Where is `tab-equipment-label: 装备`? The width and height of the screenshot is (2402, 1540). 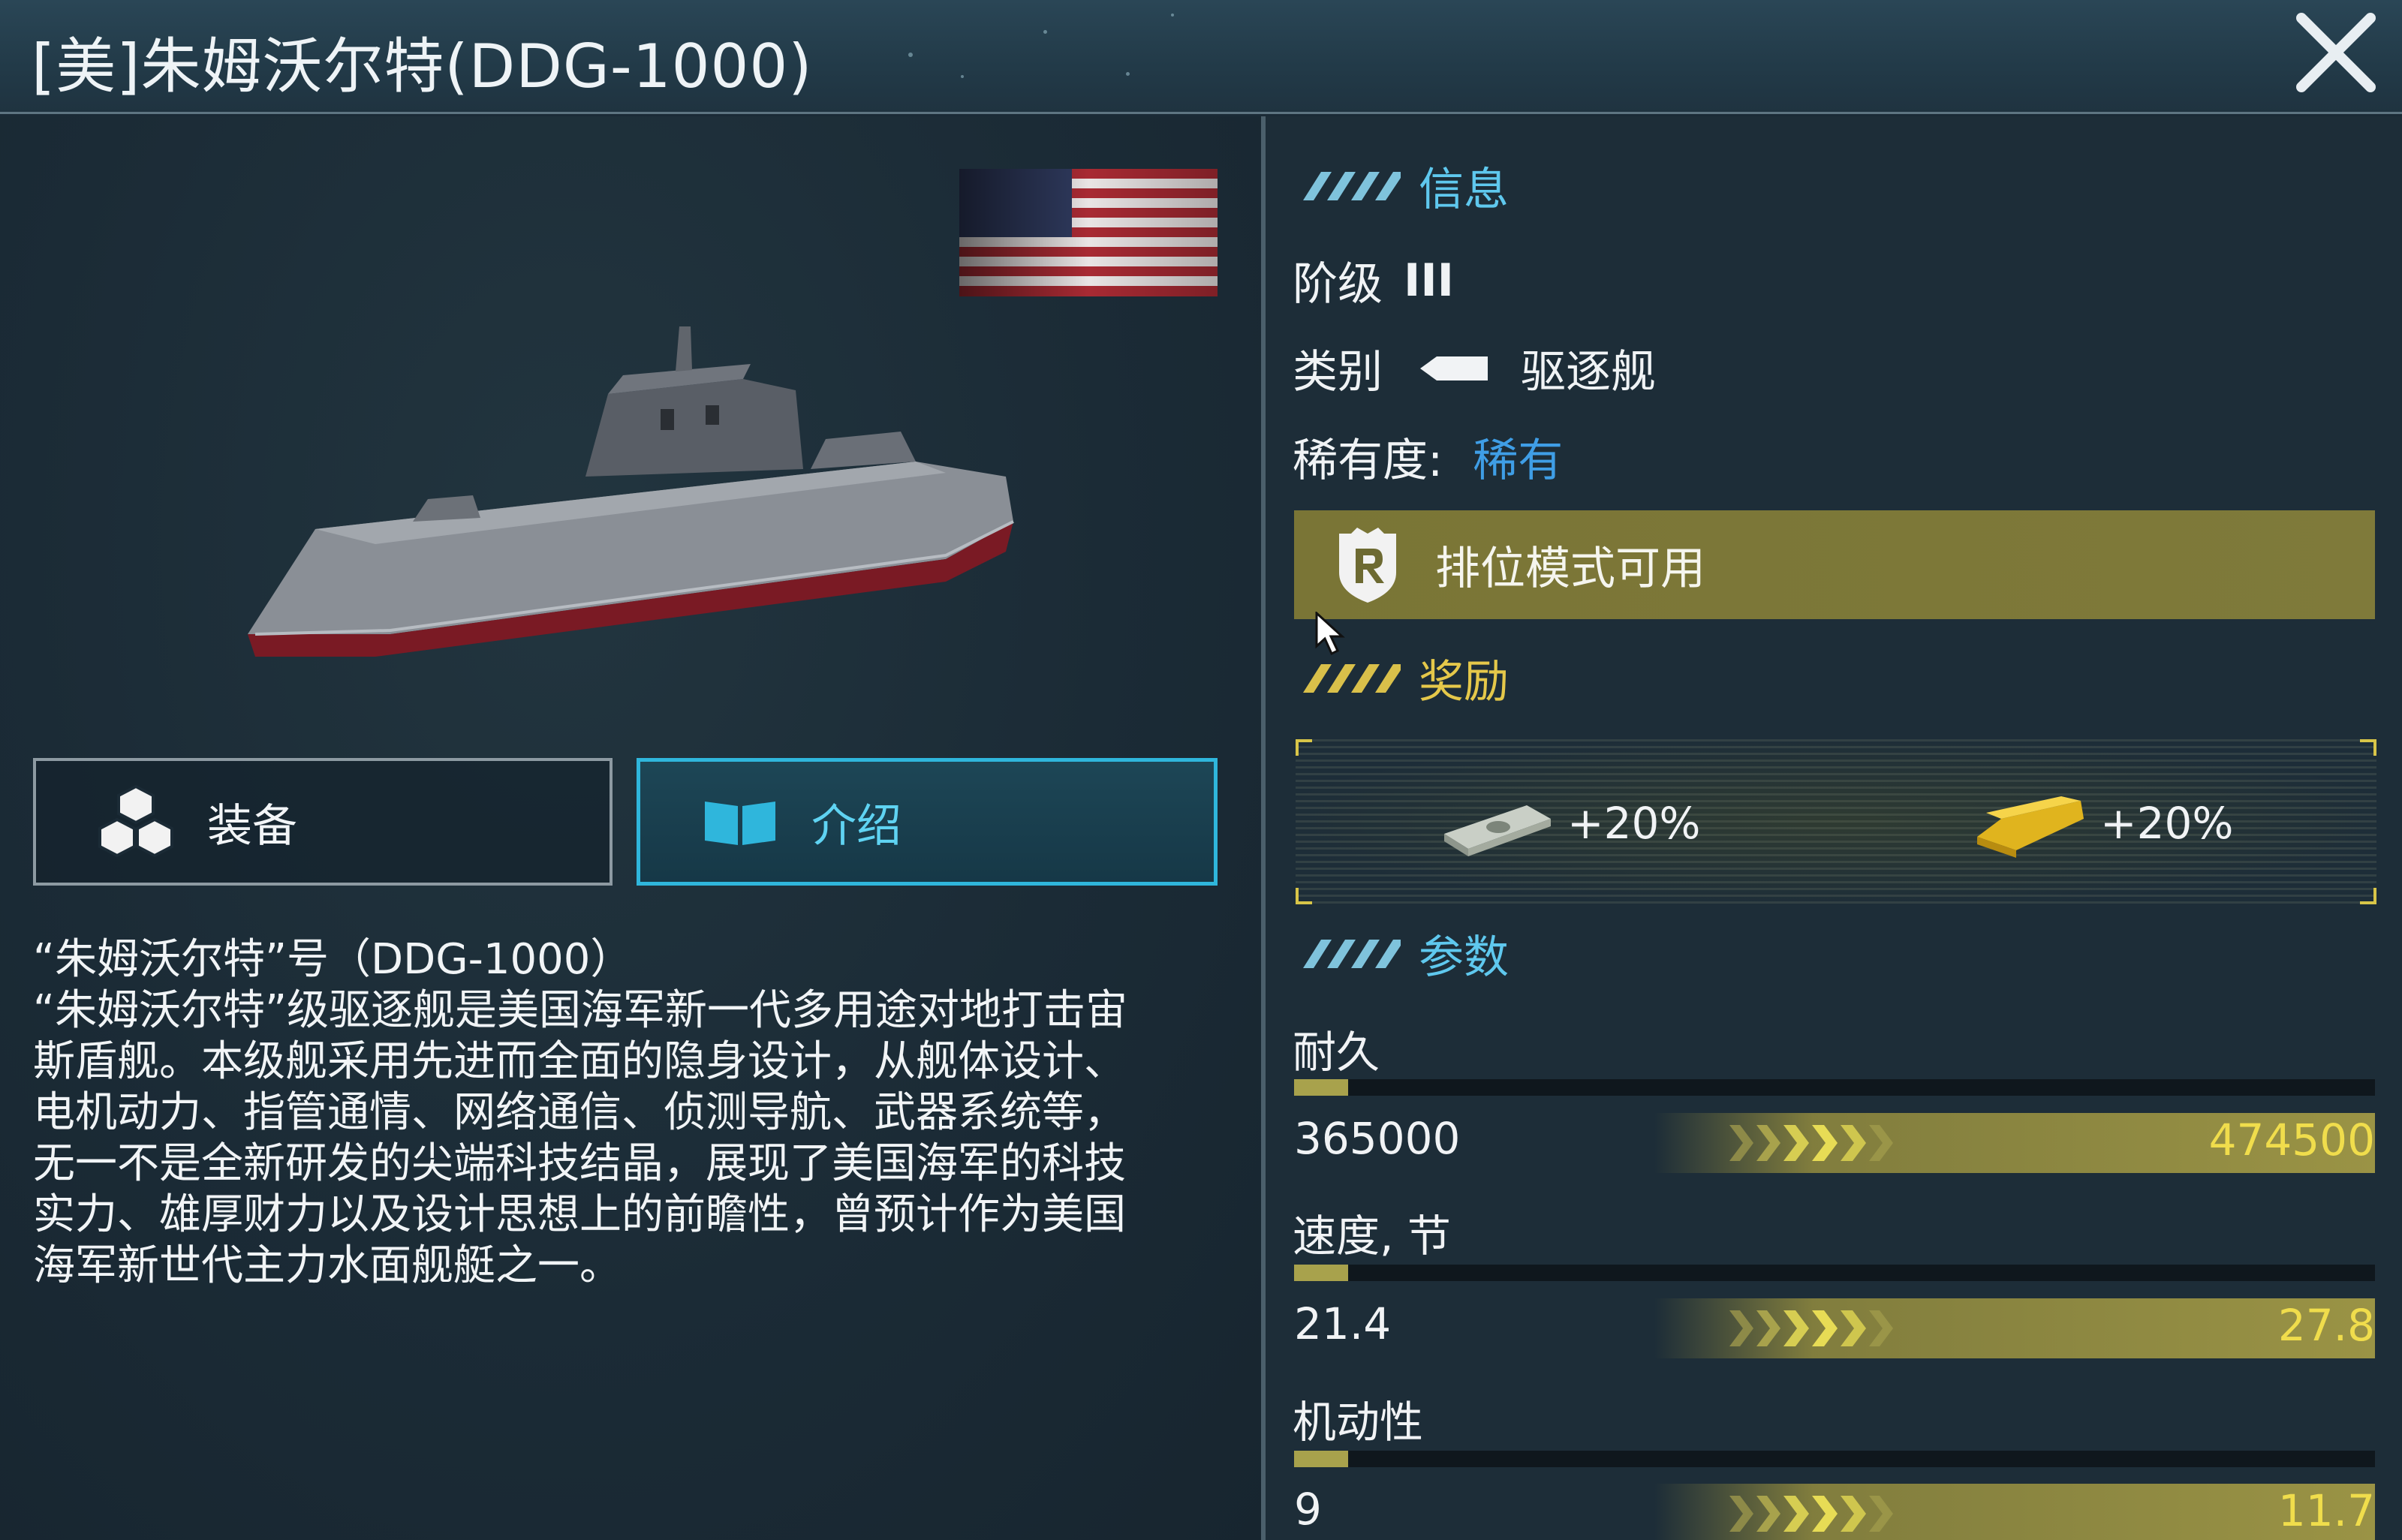
tab-equipment-label: 装备 is located at coordinates (252, 826).